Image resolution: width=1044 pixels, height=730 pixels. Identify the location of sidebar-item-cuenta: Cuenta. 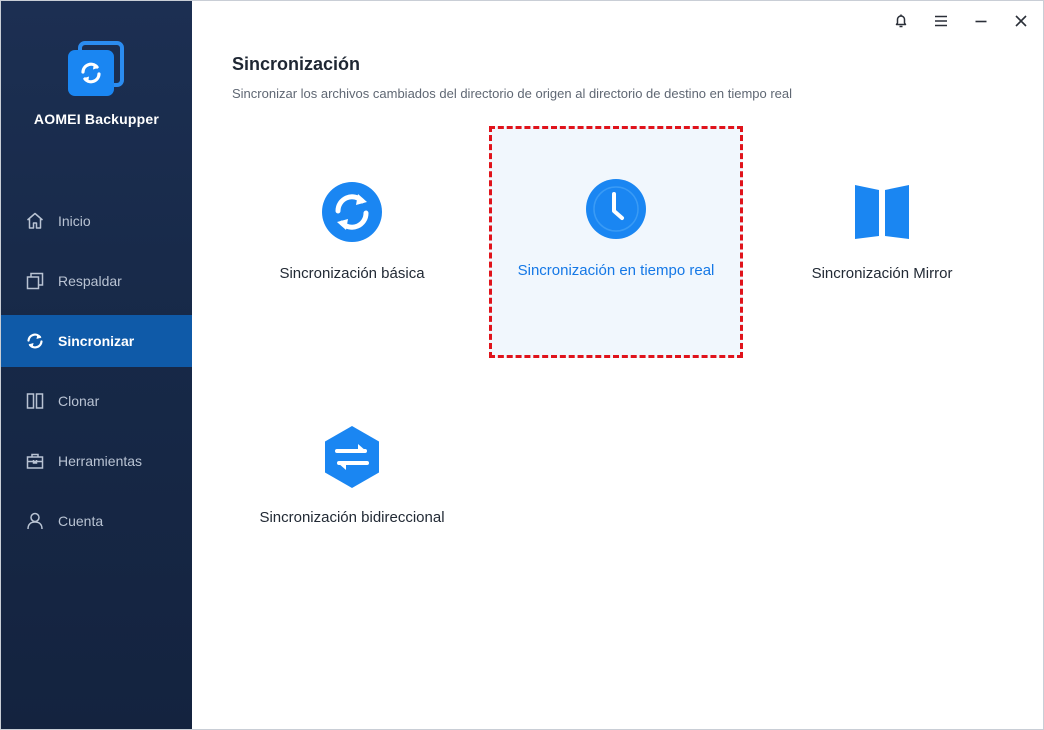
(96, 521).